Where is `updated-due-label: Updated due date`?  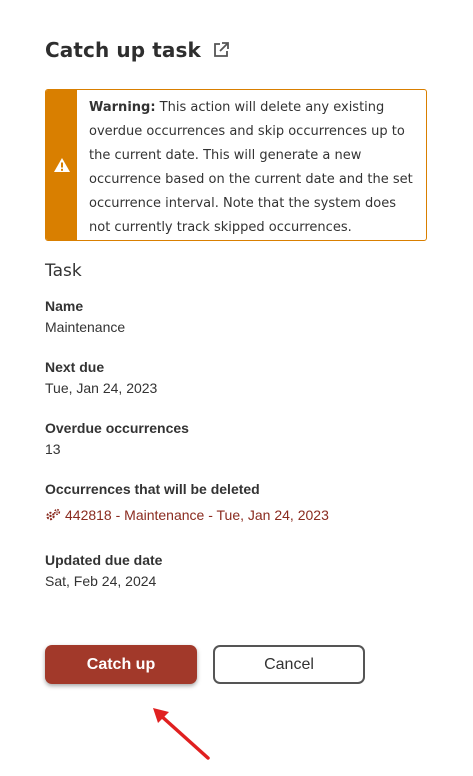 updated-due-label: Updated due date is located at coordinates (104, 560).